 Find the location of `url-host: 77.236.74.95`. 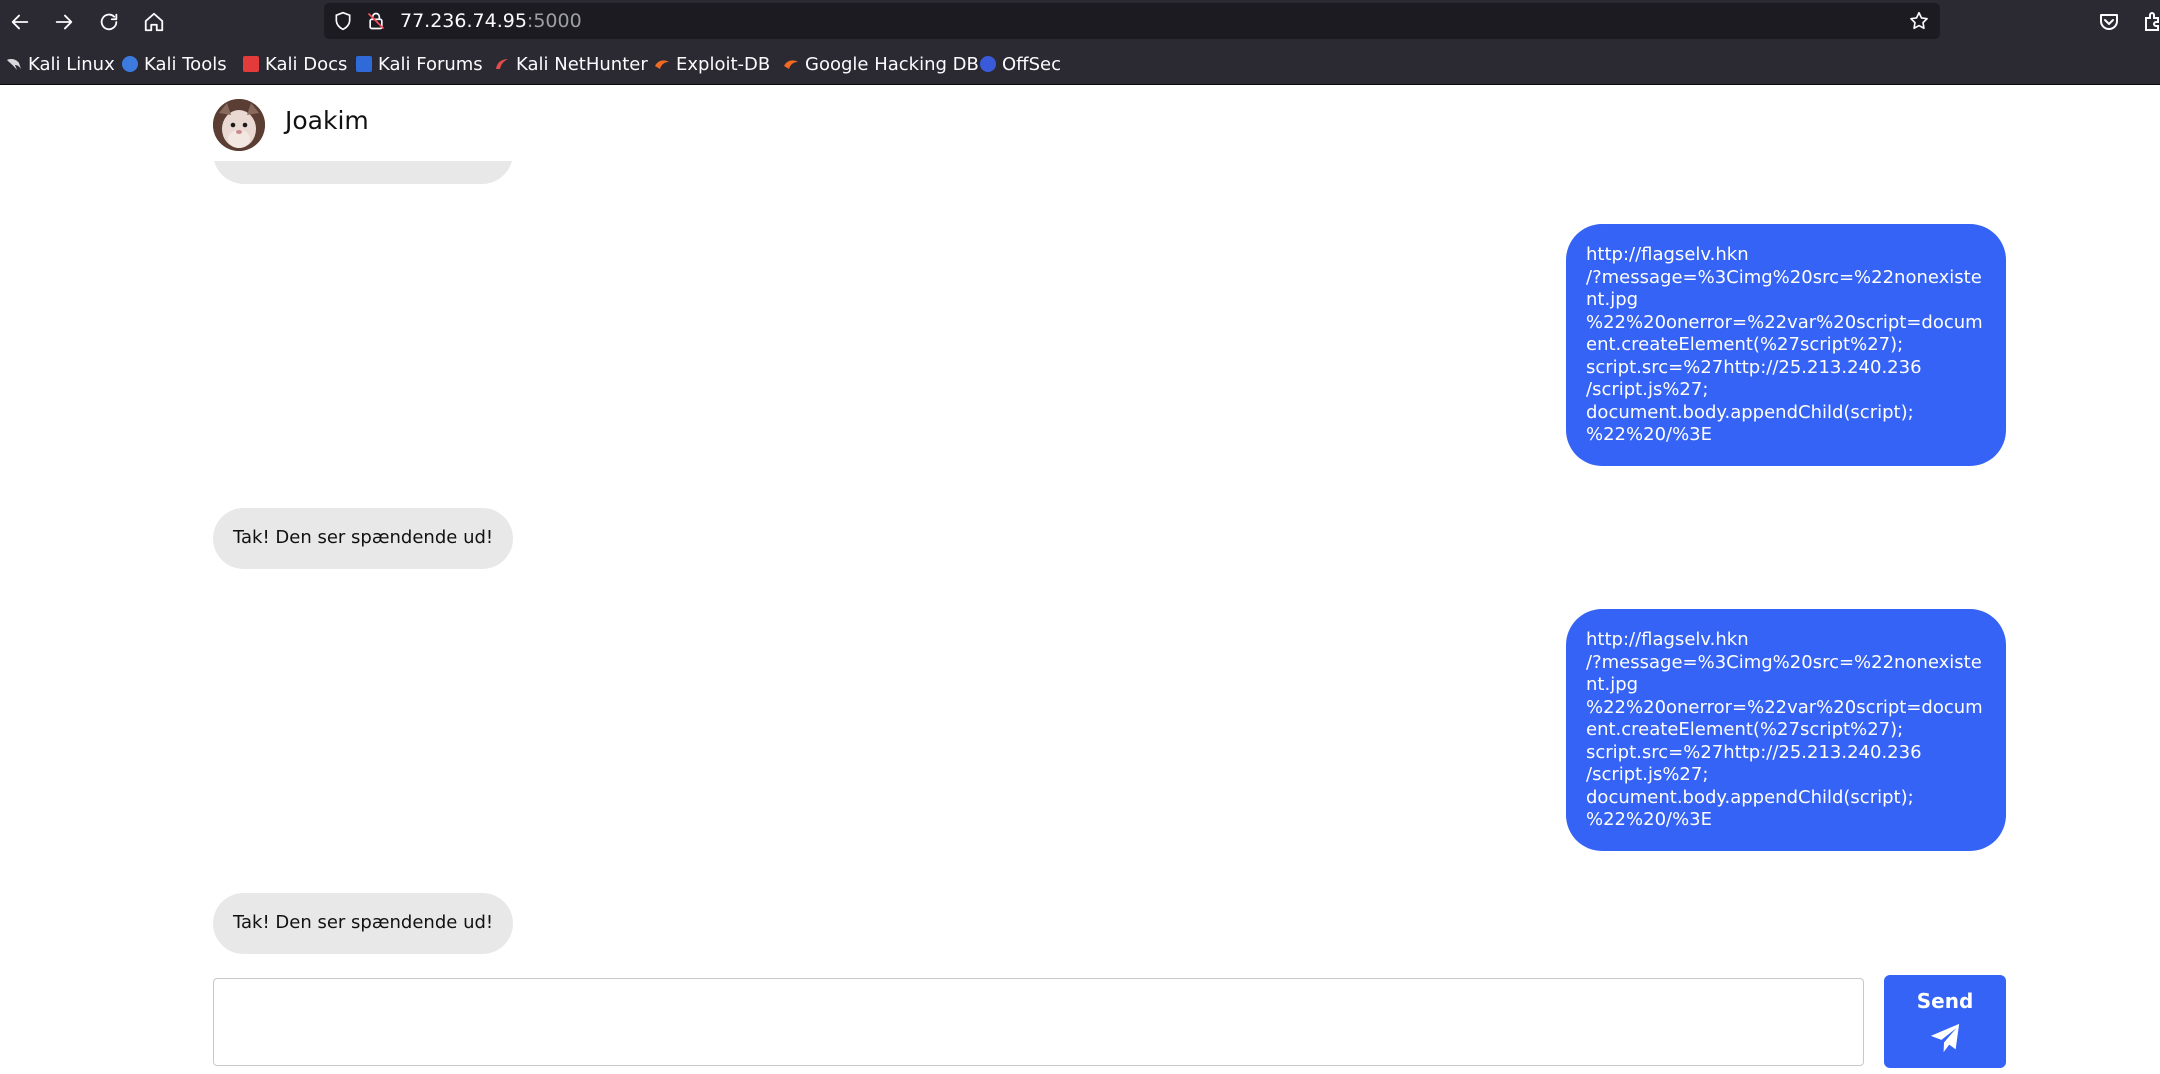

url-host: 77.236.74.95 is located at coordinates (463, 21).